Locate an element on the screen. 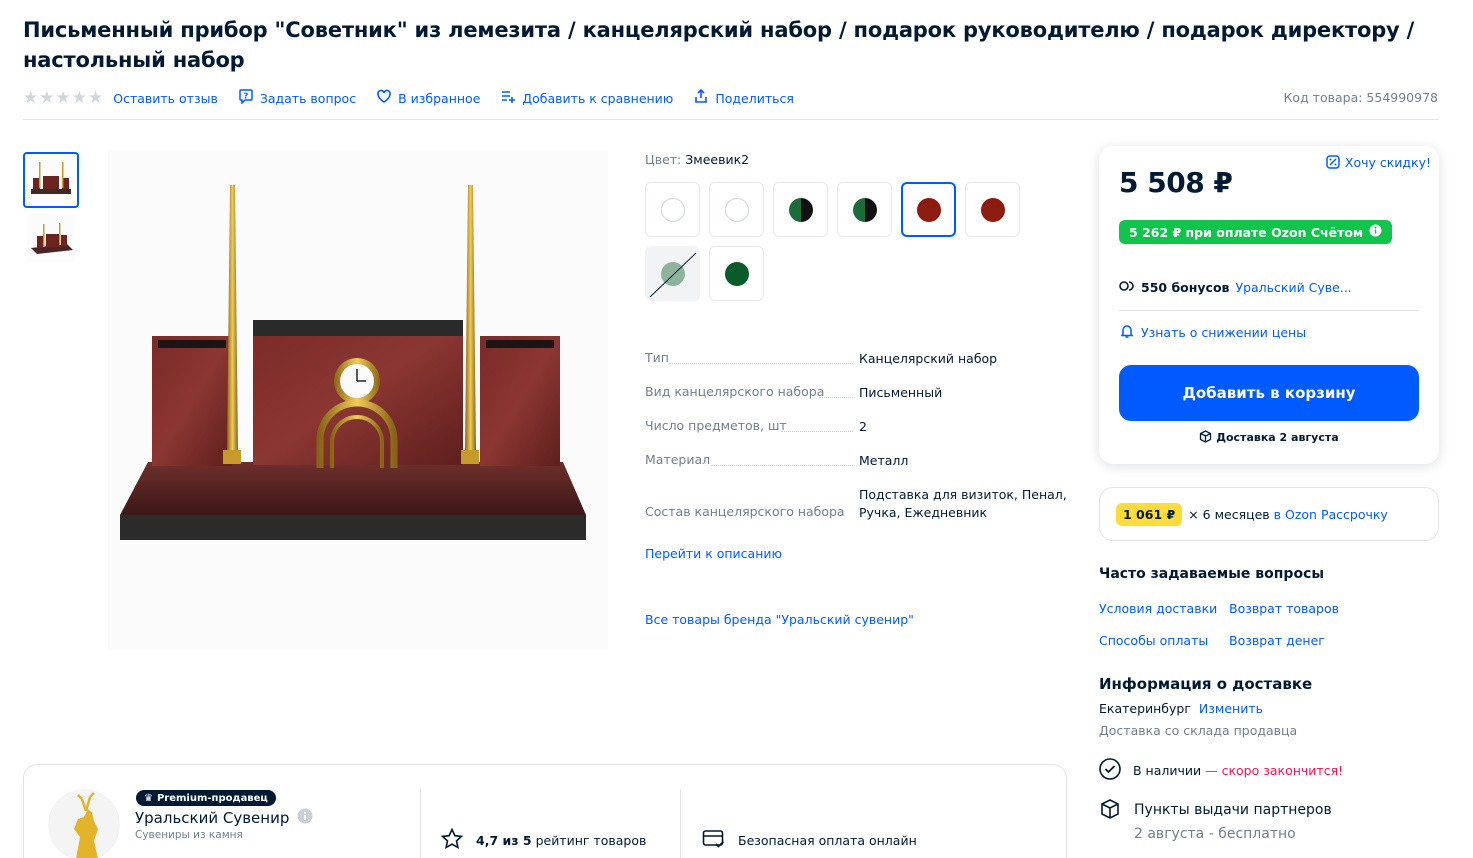  compare-label: Добавить к сравнению is located at coordinates (598, 98).